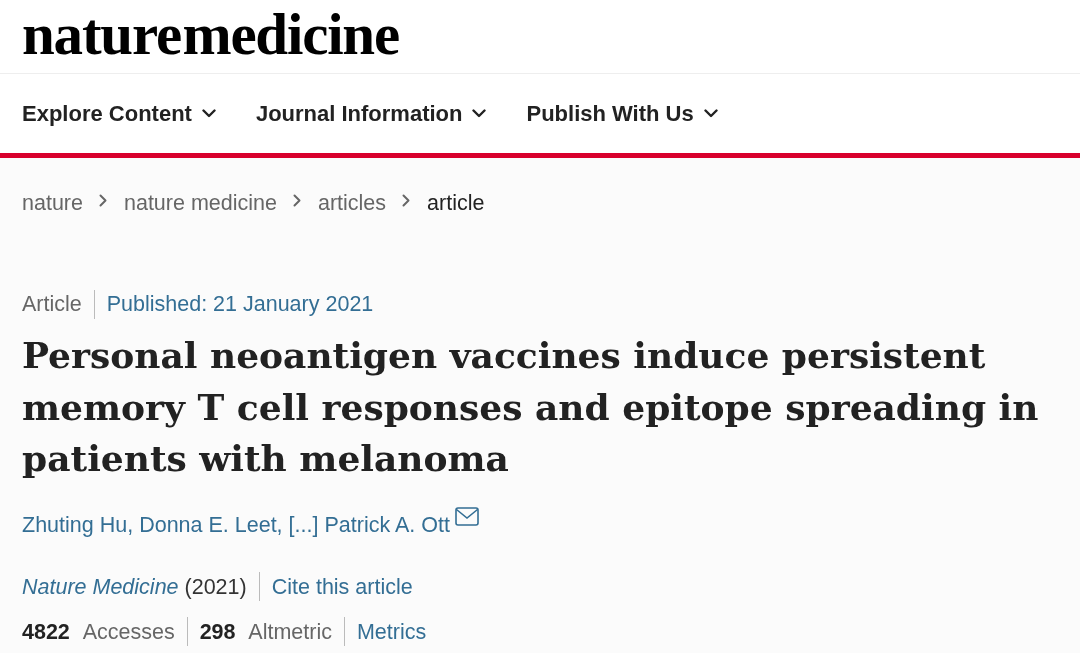  I want to click on author-link: Patrick A. Ott, so click(387, 524).